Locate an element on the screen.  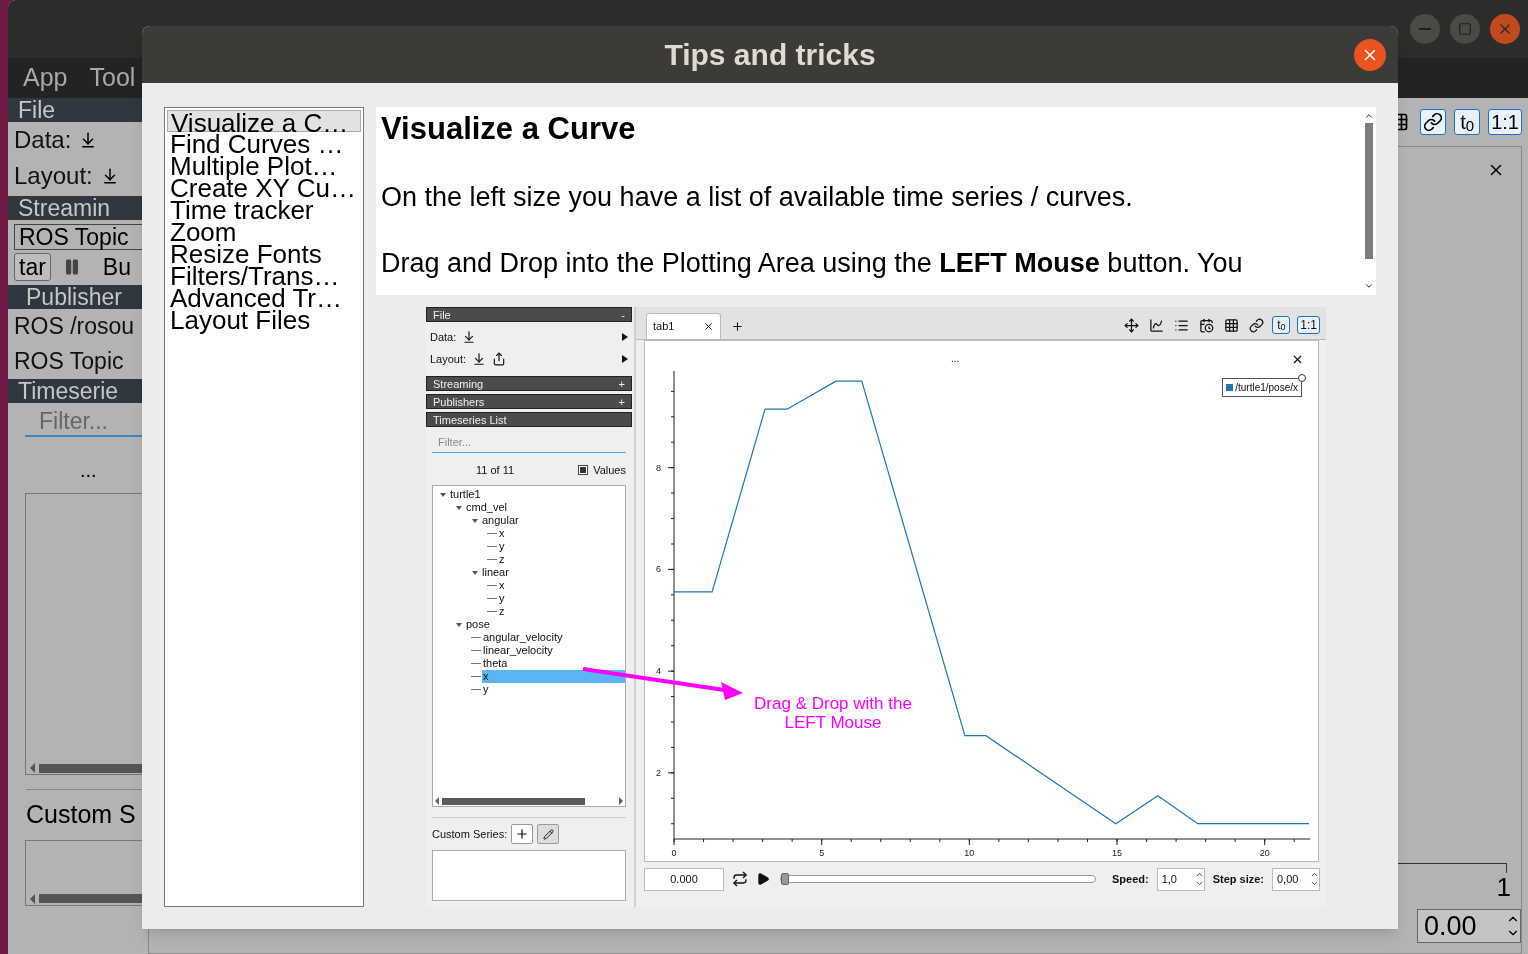
tree-item: linear is located at coordinates (553, 572).